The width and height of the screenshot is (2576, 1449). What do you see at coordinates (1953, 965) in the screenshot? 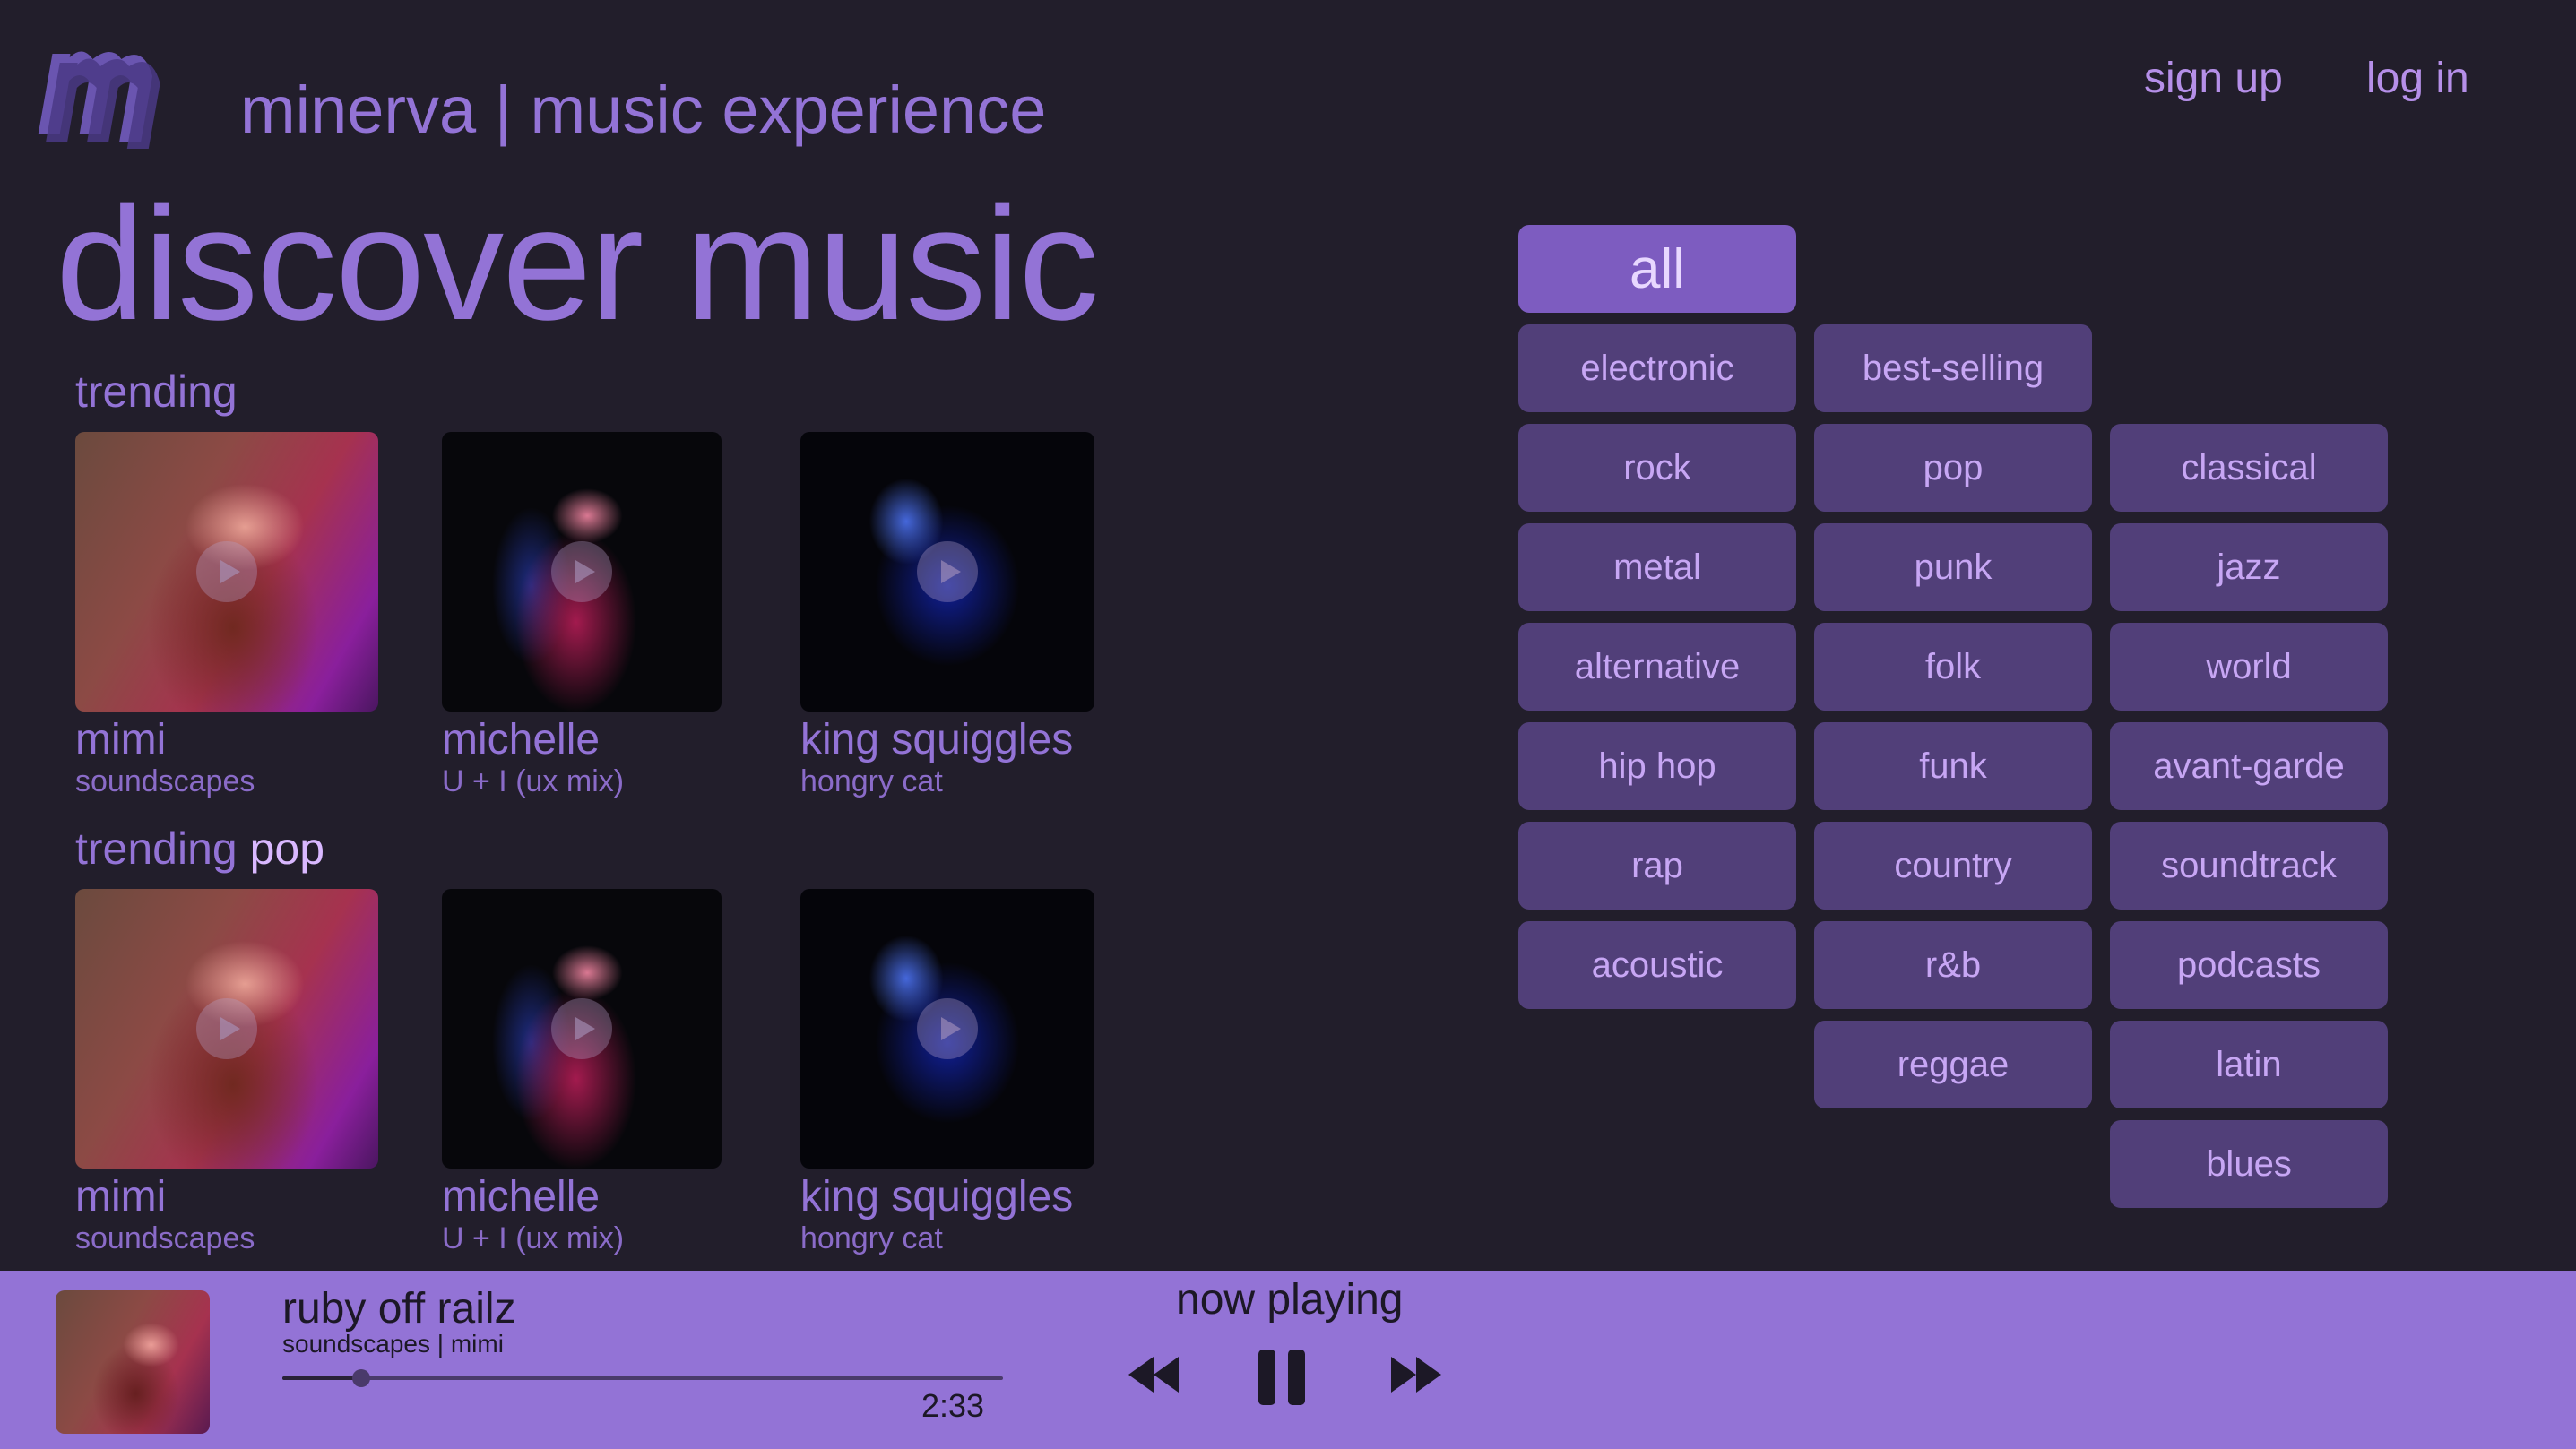
I see `genre-button: r&b` at bounding box center [1953, 965].